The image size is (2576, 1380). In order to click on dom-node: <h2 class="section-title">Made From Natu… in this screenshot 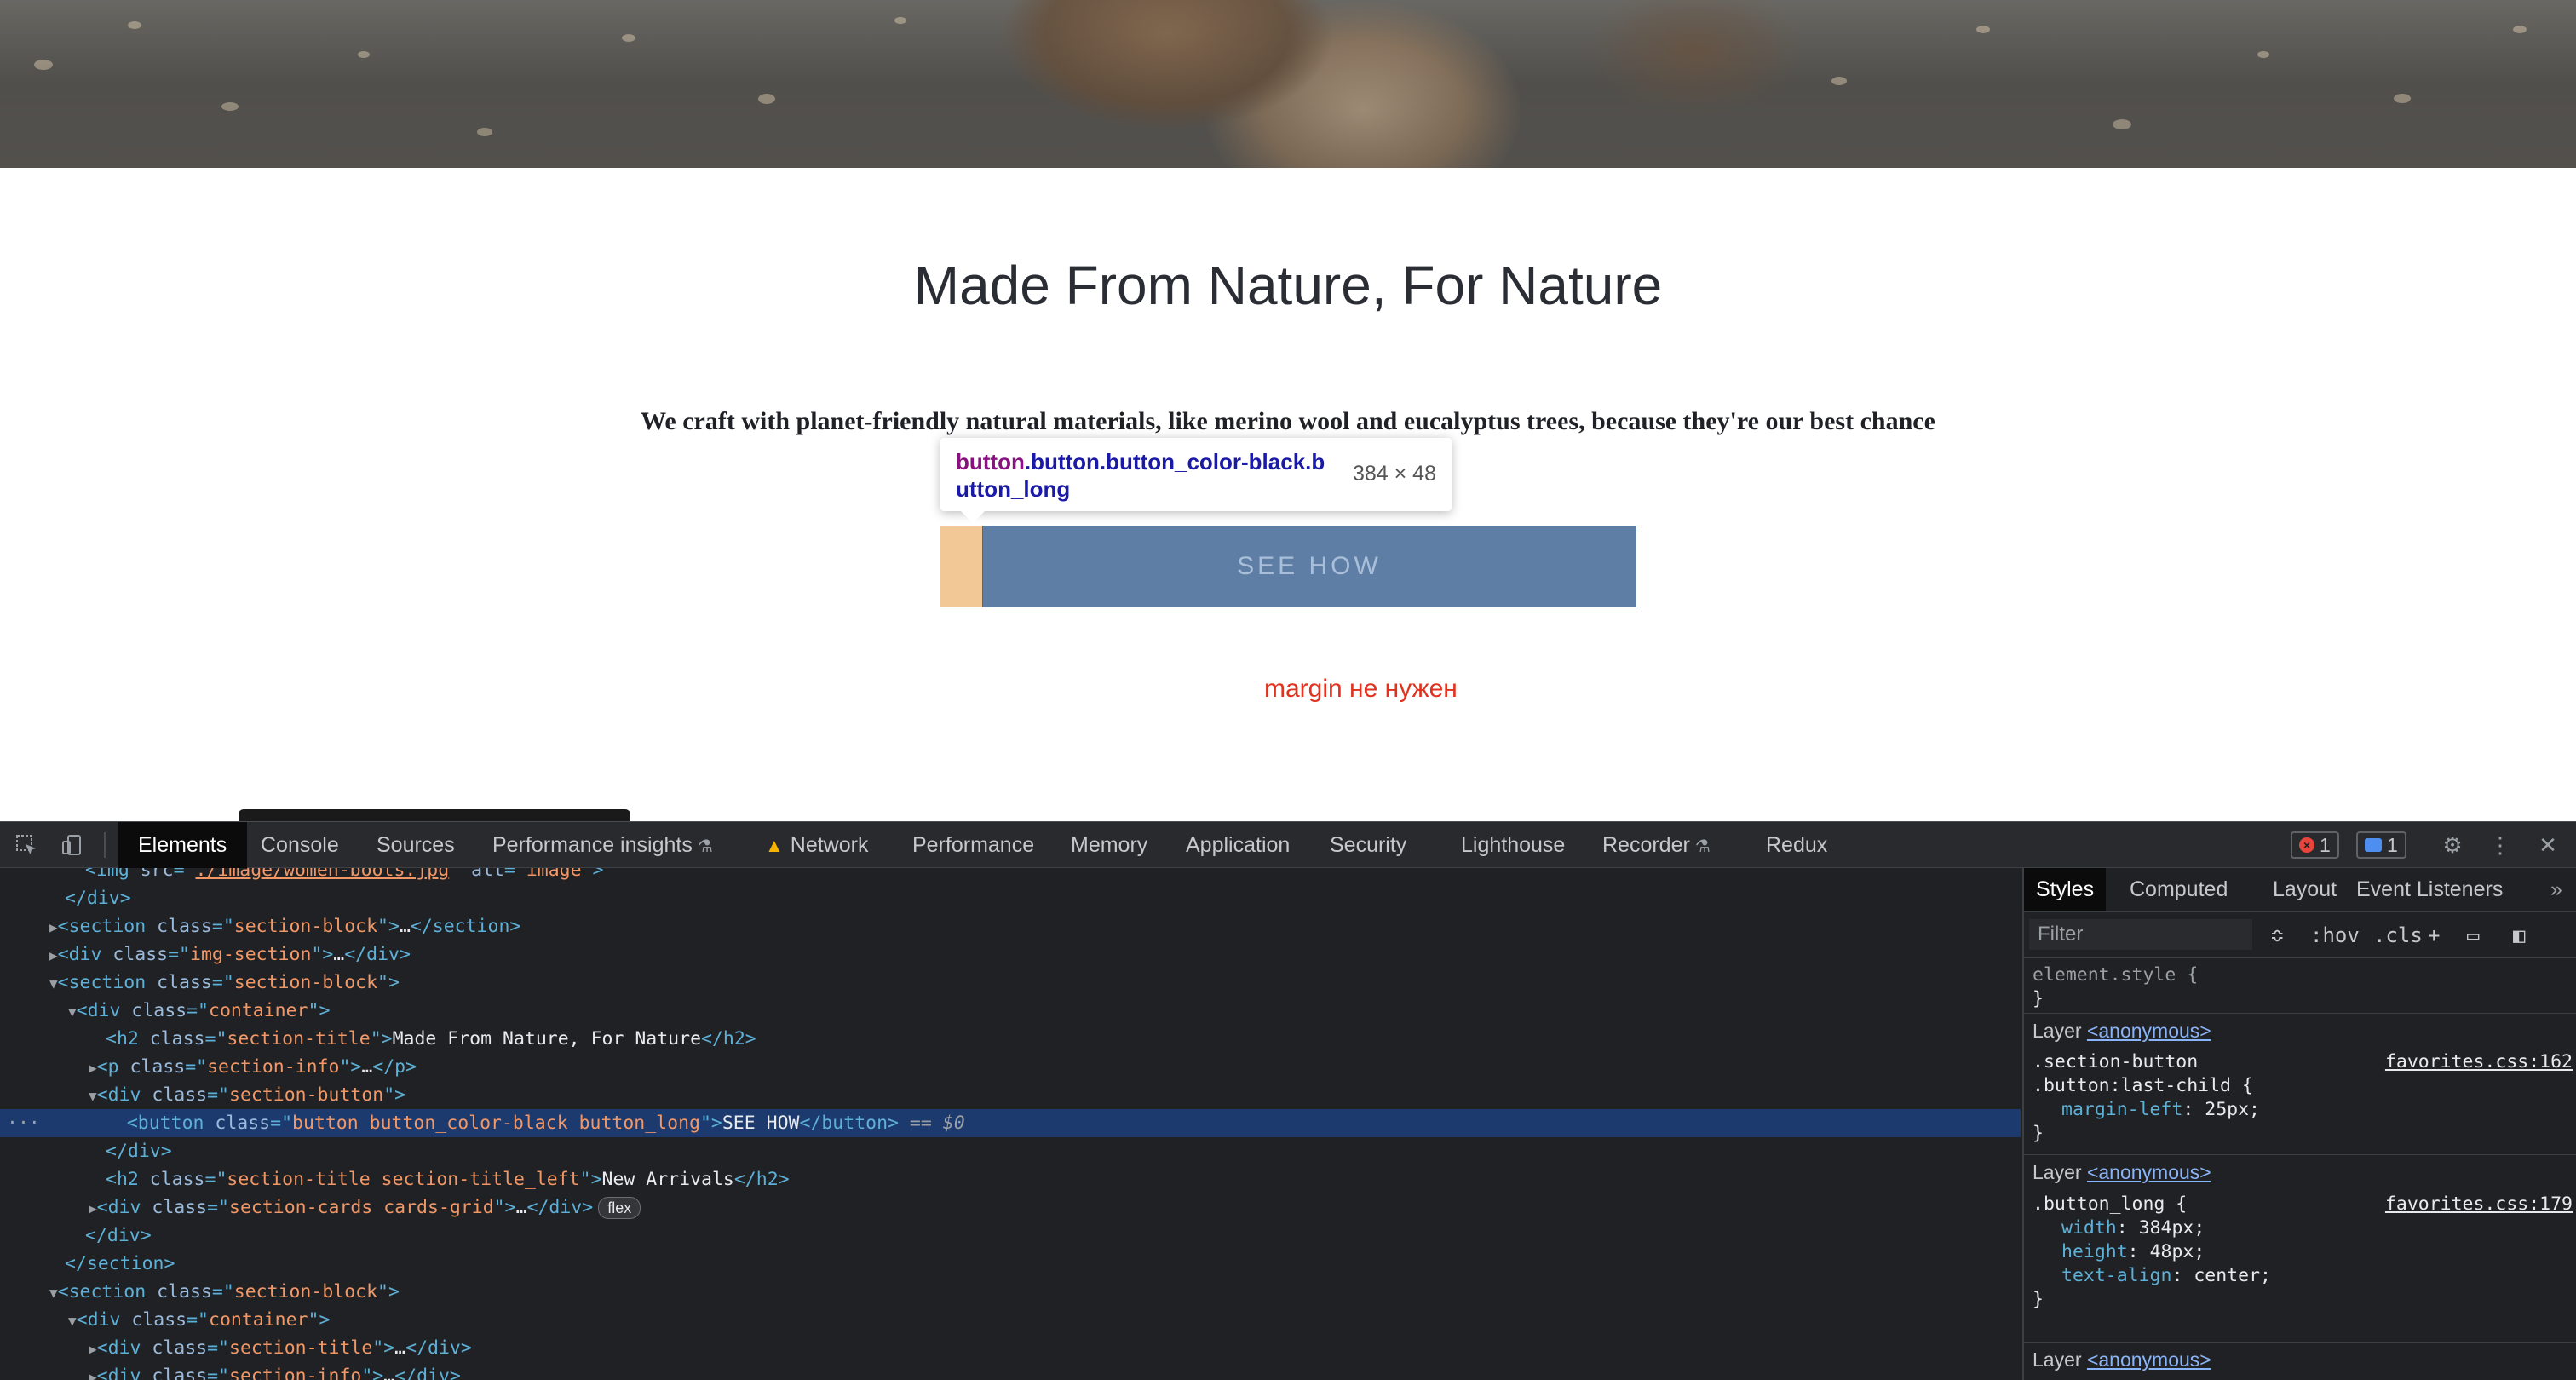, I will do `click(1011, 1039)`.